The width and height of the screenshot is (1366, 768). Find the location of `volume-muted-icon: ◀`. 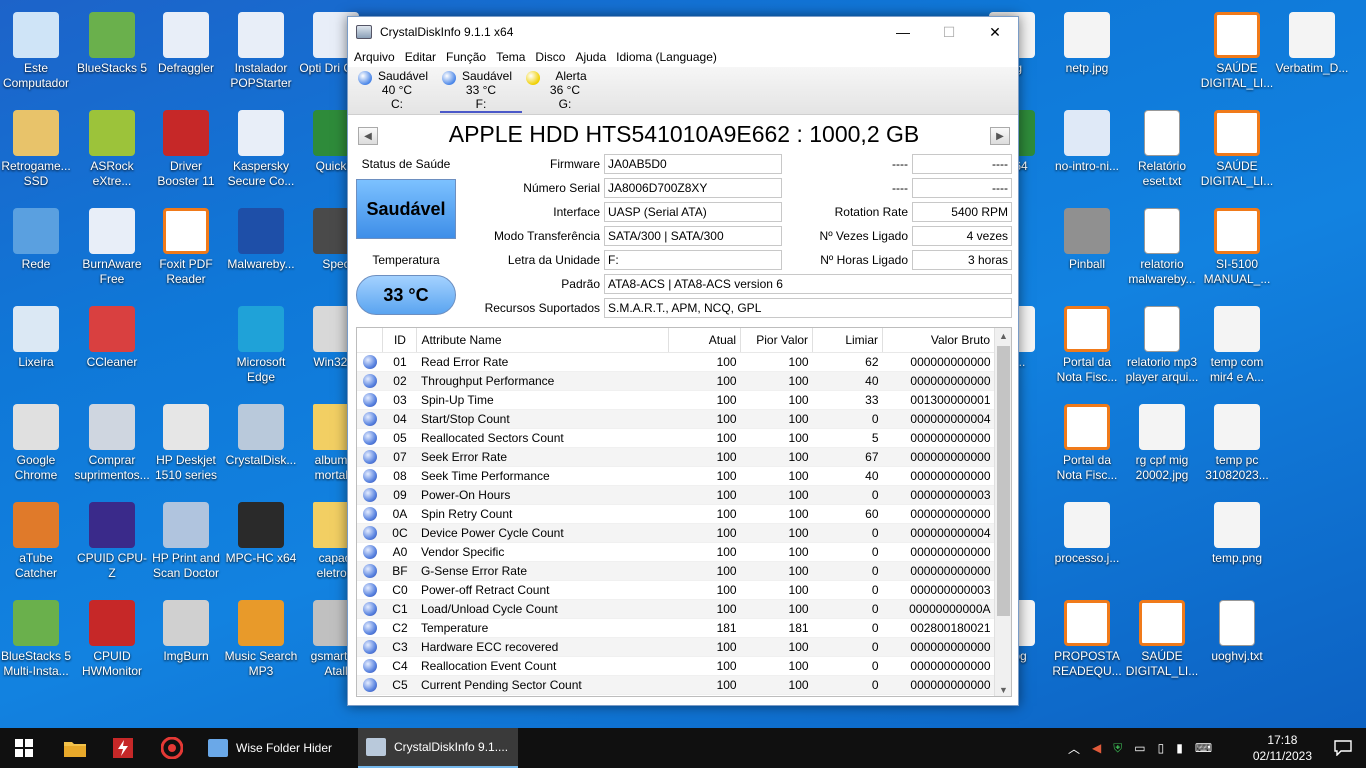

volume-muted-icon: ◀ is located at coordinates (1096, 748).